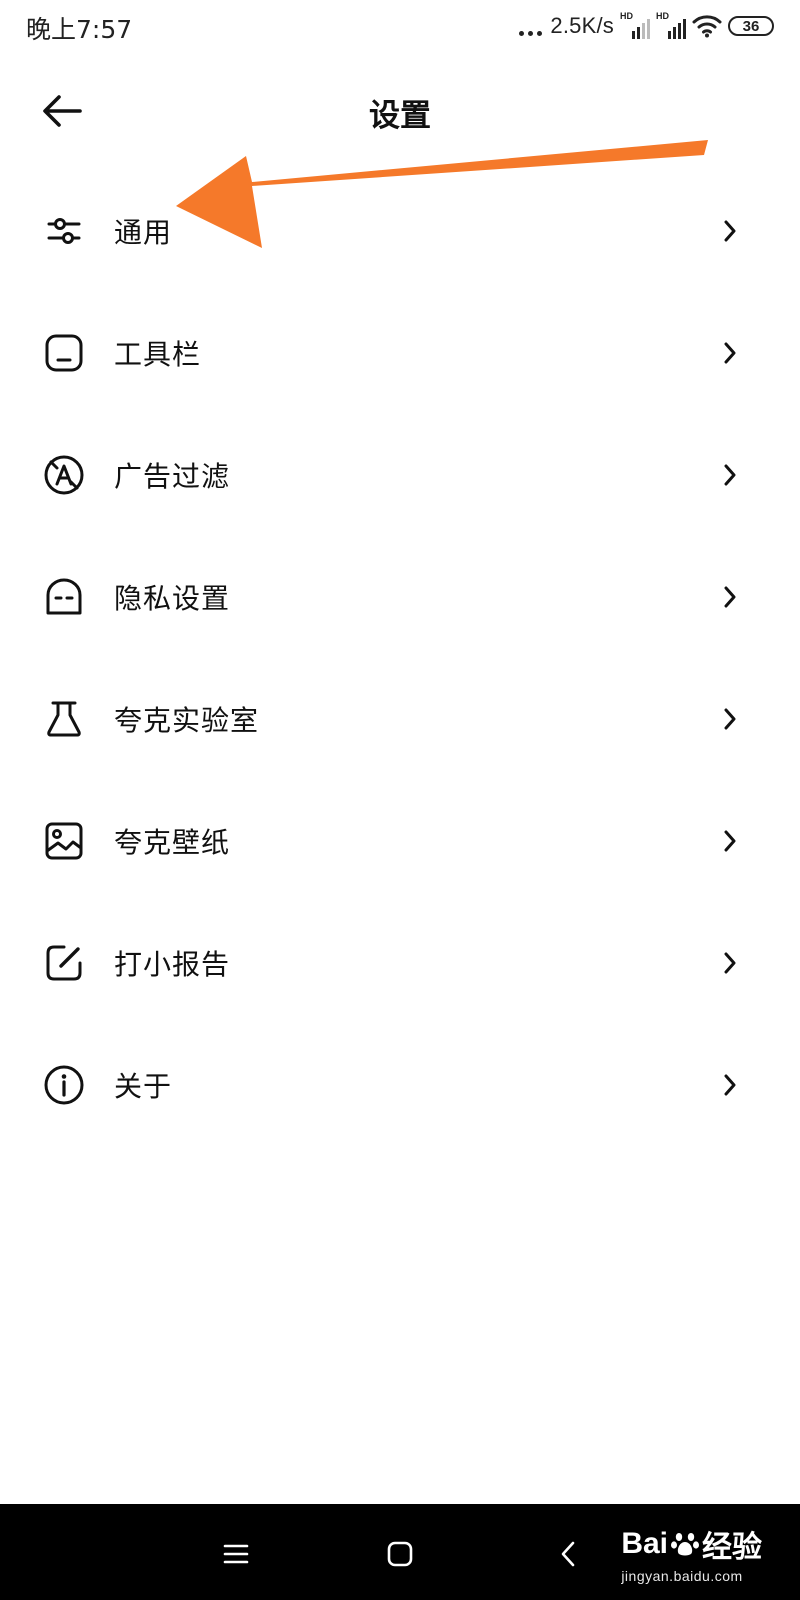  What do you see at coordinates (400, 841) in the screenshot?
I see `menu-item-wallpaper: 夸克壁纸` at bounding box center [400, 841].